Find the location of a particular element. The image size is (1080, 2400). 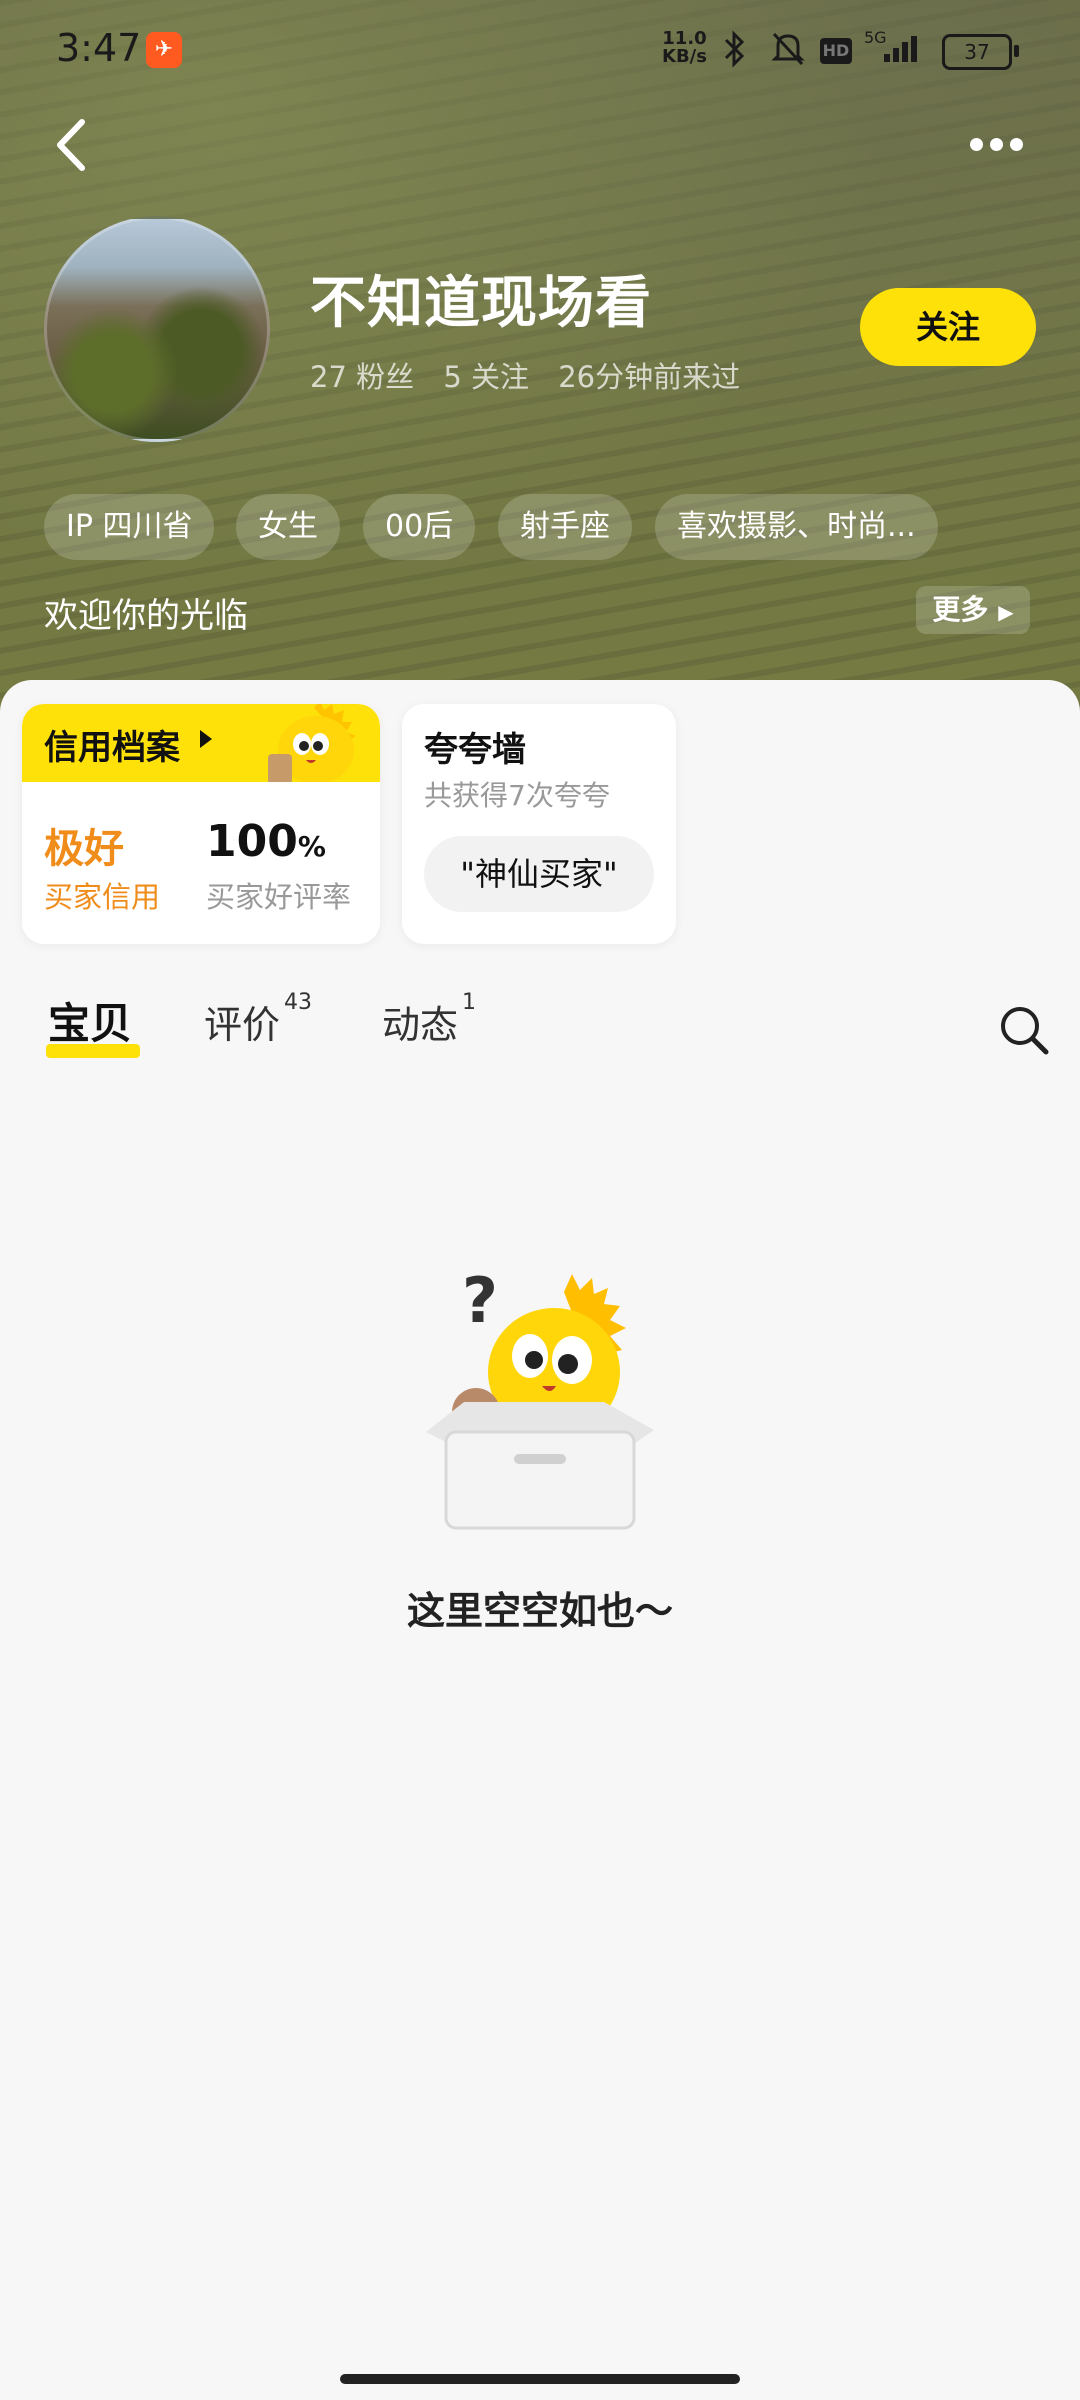

mascot-icon is located at coordinates (309, 745).